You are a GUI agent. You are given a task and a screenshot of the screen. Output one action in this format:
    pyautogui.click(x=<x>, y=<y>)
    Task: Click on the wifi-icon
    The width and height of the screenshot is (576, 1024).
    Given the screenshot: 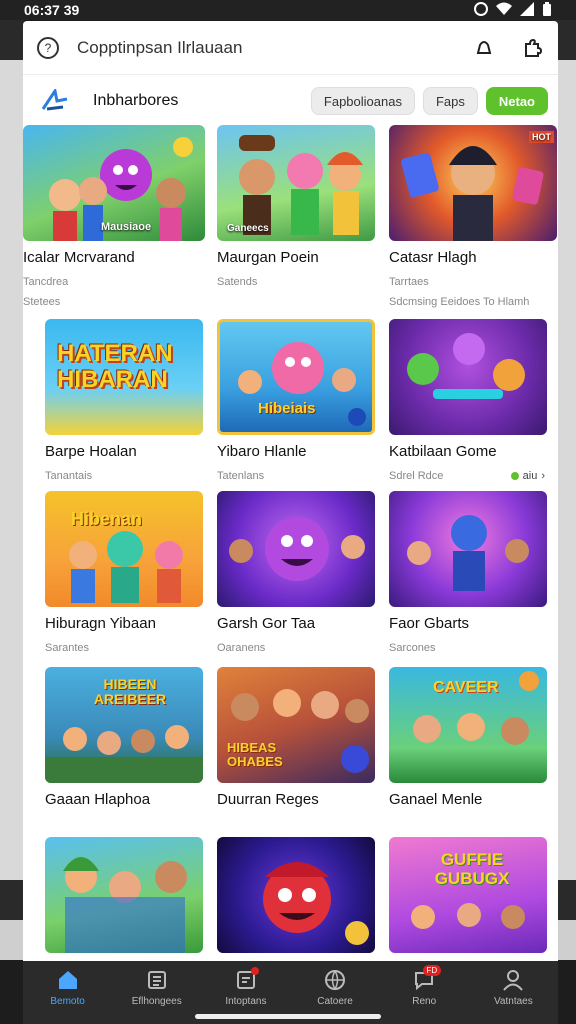 What is the action you would take?
    pyautogui.click(x=504, y=10)
    